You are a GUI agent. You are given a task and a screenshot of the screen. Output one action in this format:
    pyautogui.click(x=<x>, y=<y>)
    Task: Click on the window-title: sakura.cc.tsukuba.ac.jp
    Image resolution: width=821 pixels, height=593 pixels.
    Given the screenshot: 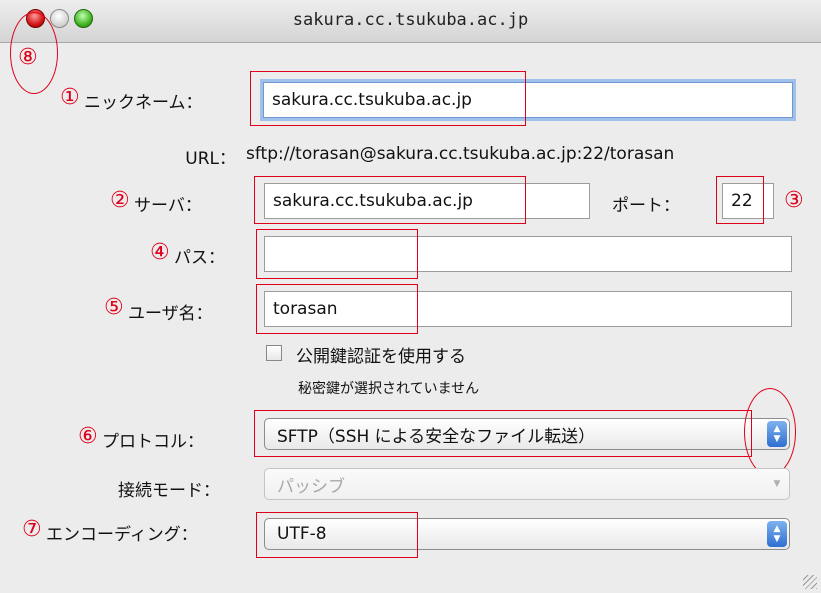 What is the action you would take?
    pyautogui.click(x=410, y=20)
    